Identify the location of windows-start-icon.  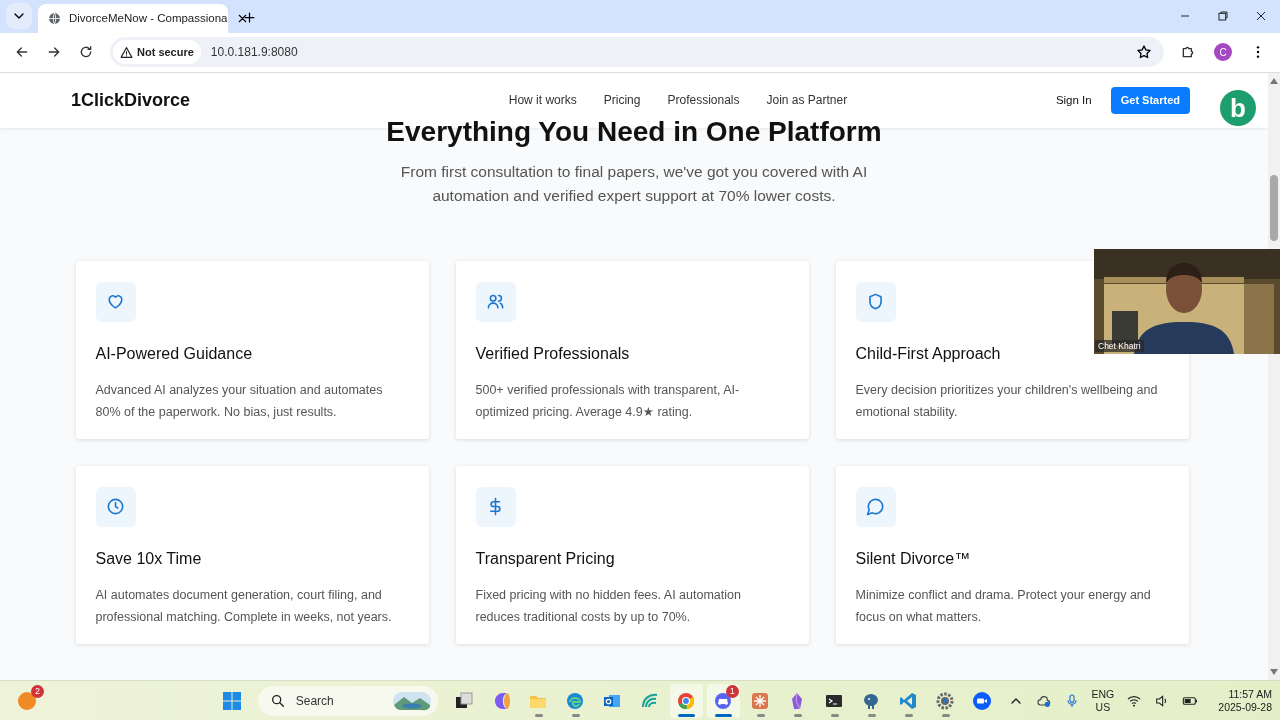
(231, 700).